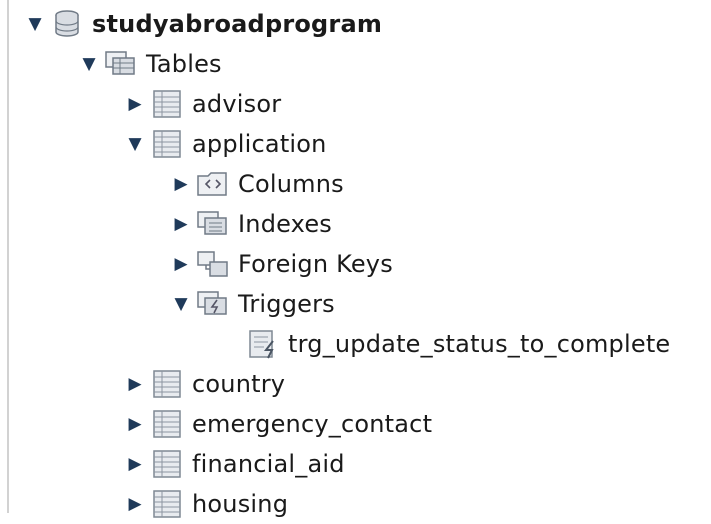 This screenshot has width=711, height=524. I want to click on table-label-emergency-contact: emergency_contact, so click(312, 424).